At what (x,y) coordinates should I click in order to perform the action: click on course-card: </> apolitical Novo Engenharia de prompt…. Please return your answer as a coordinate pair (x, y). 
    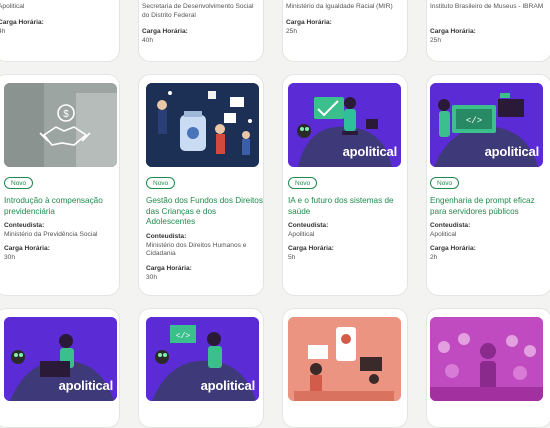
    Looking at the image, I should click on (488, 185).